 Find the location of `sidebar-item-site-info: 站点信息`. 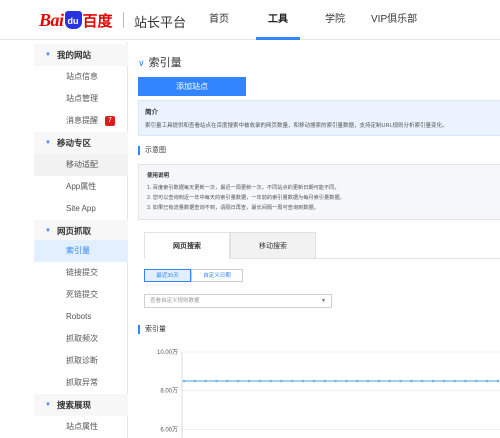

sidebar-item-site-info: 站点信息 is located at coordinates (81, 77).